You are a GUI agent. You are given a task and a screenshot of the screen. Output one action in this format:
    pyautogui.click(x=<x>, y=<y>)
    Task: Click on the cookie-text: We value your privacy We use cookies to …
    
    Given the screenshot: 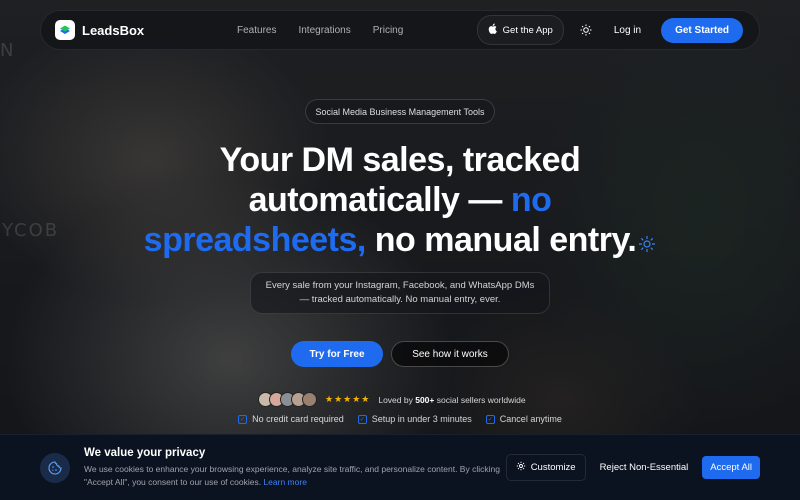 What is the action you would take?
    pyautogui.click(x=294, y=467)
    